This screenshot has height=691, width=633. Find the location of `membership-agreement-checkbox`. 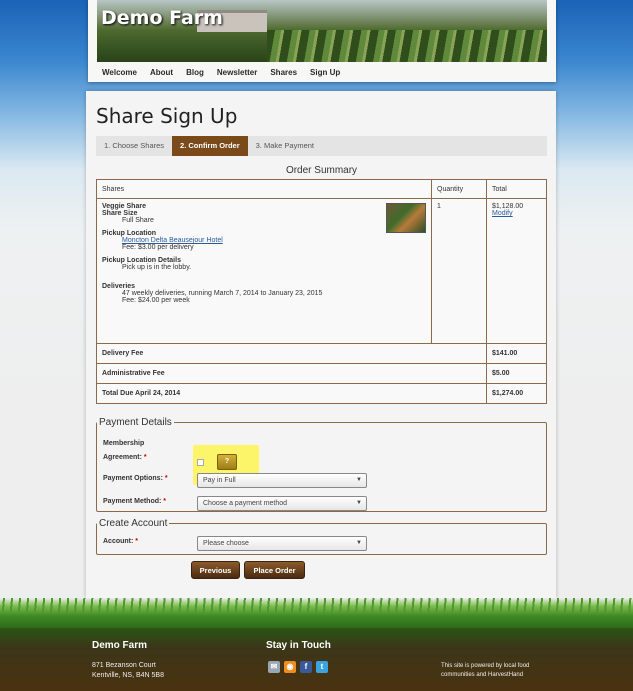

membership-agreement-checkbox is located at coordinates (200, 462).